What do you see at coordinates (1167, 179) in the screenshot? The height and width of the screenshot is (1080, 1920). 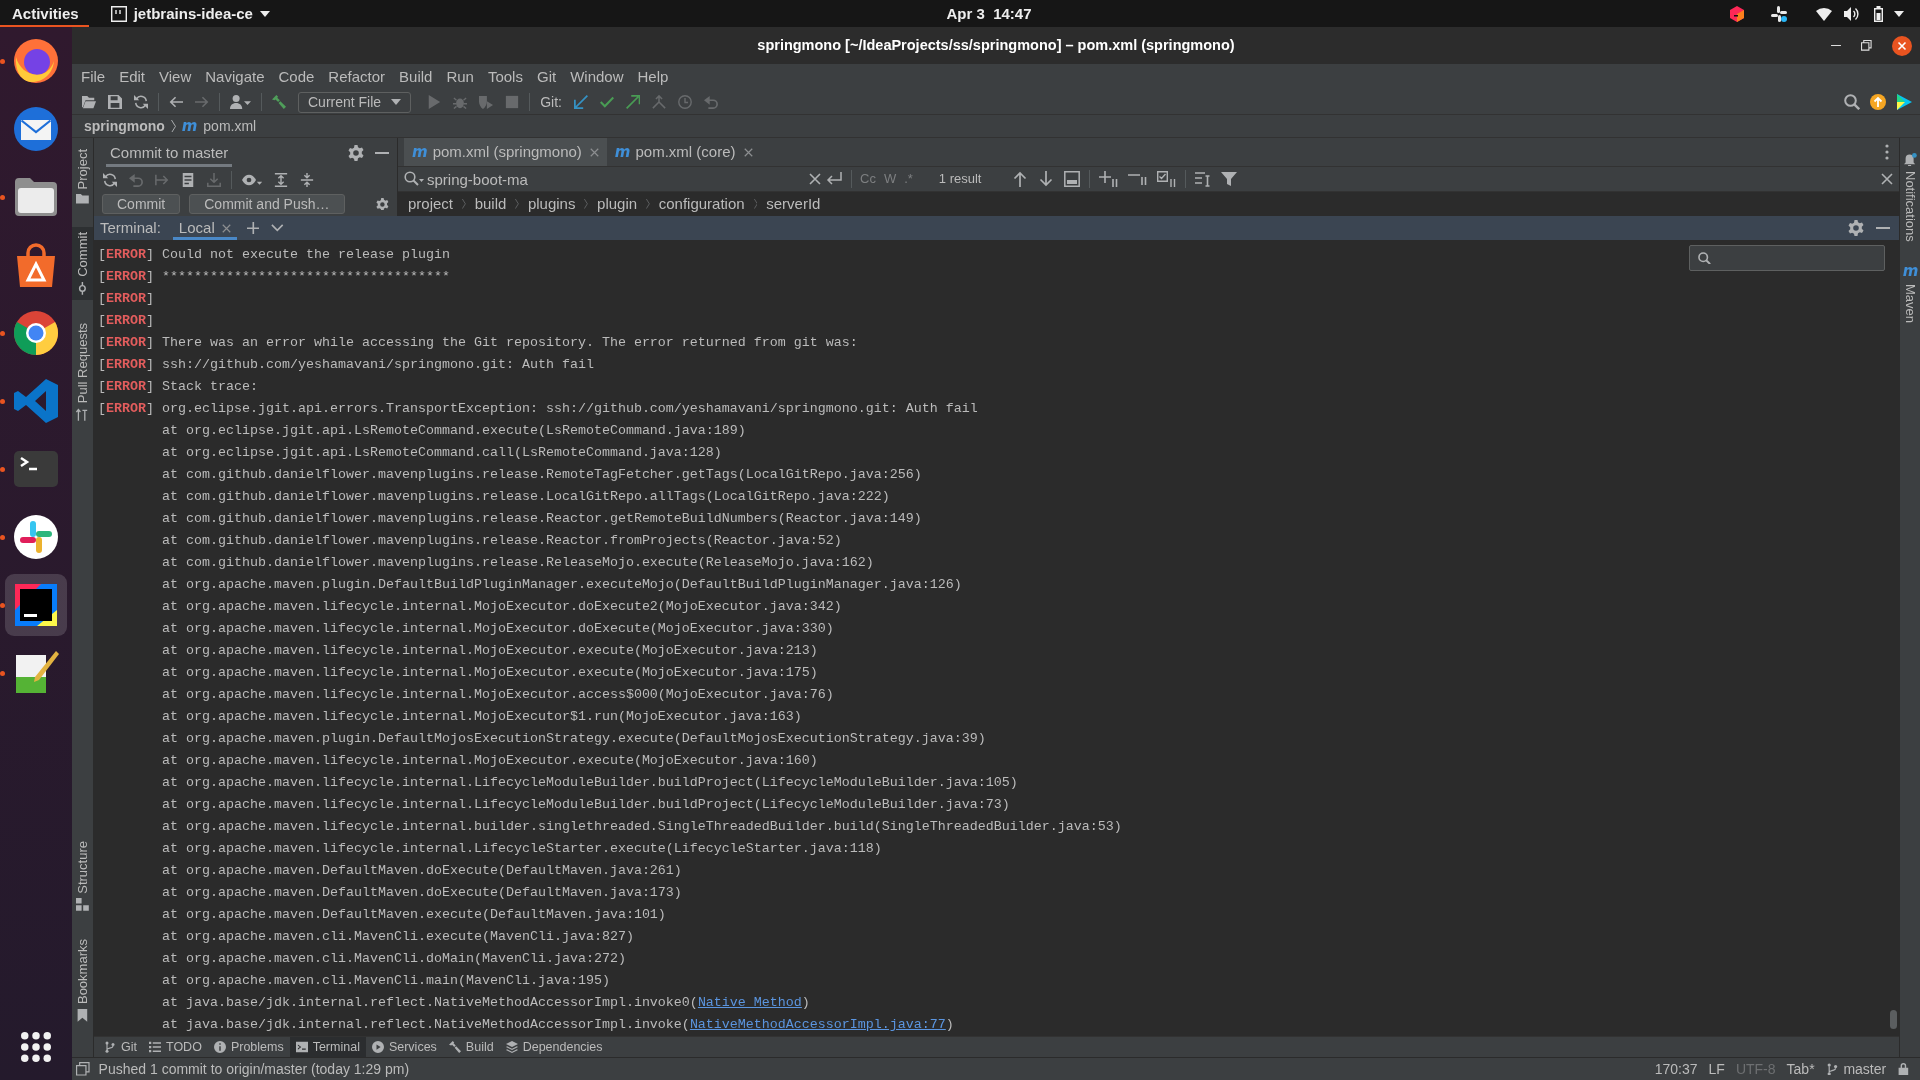 I see `checkbox-bars-icon` at bounding box center [1167, 179].